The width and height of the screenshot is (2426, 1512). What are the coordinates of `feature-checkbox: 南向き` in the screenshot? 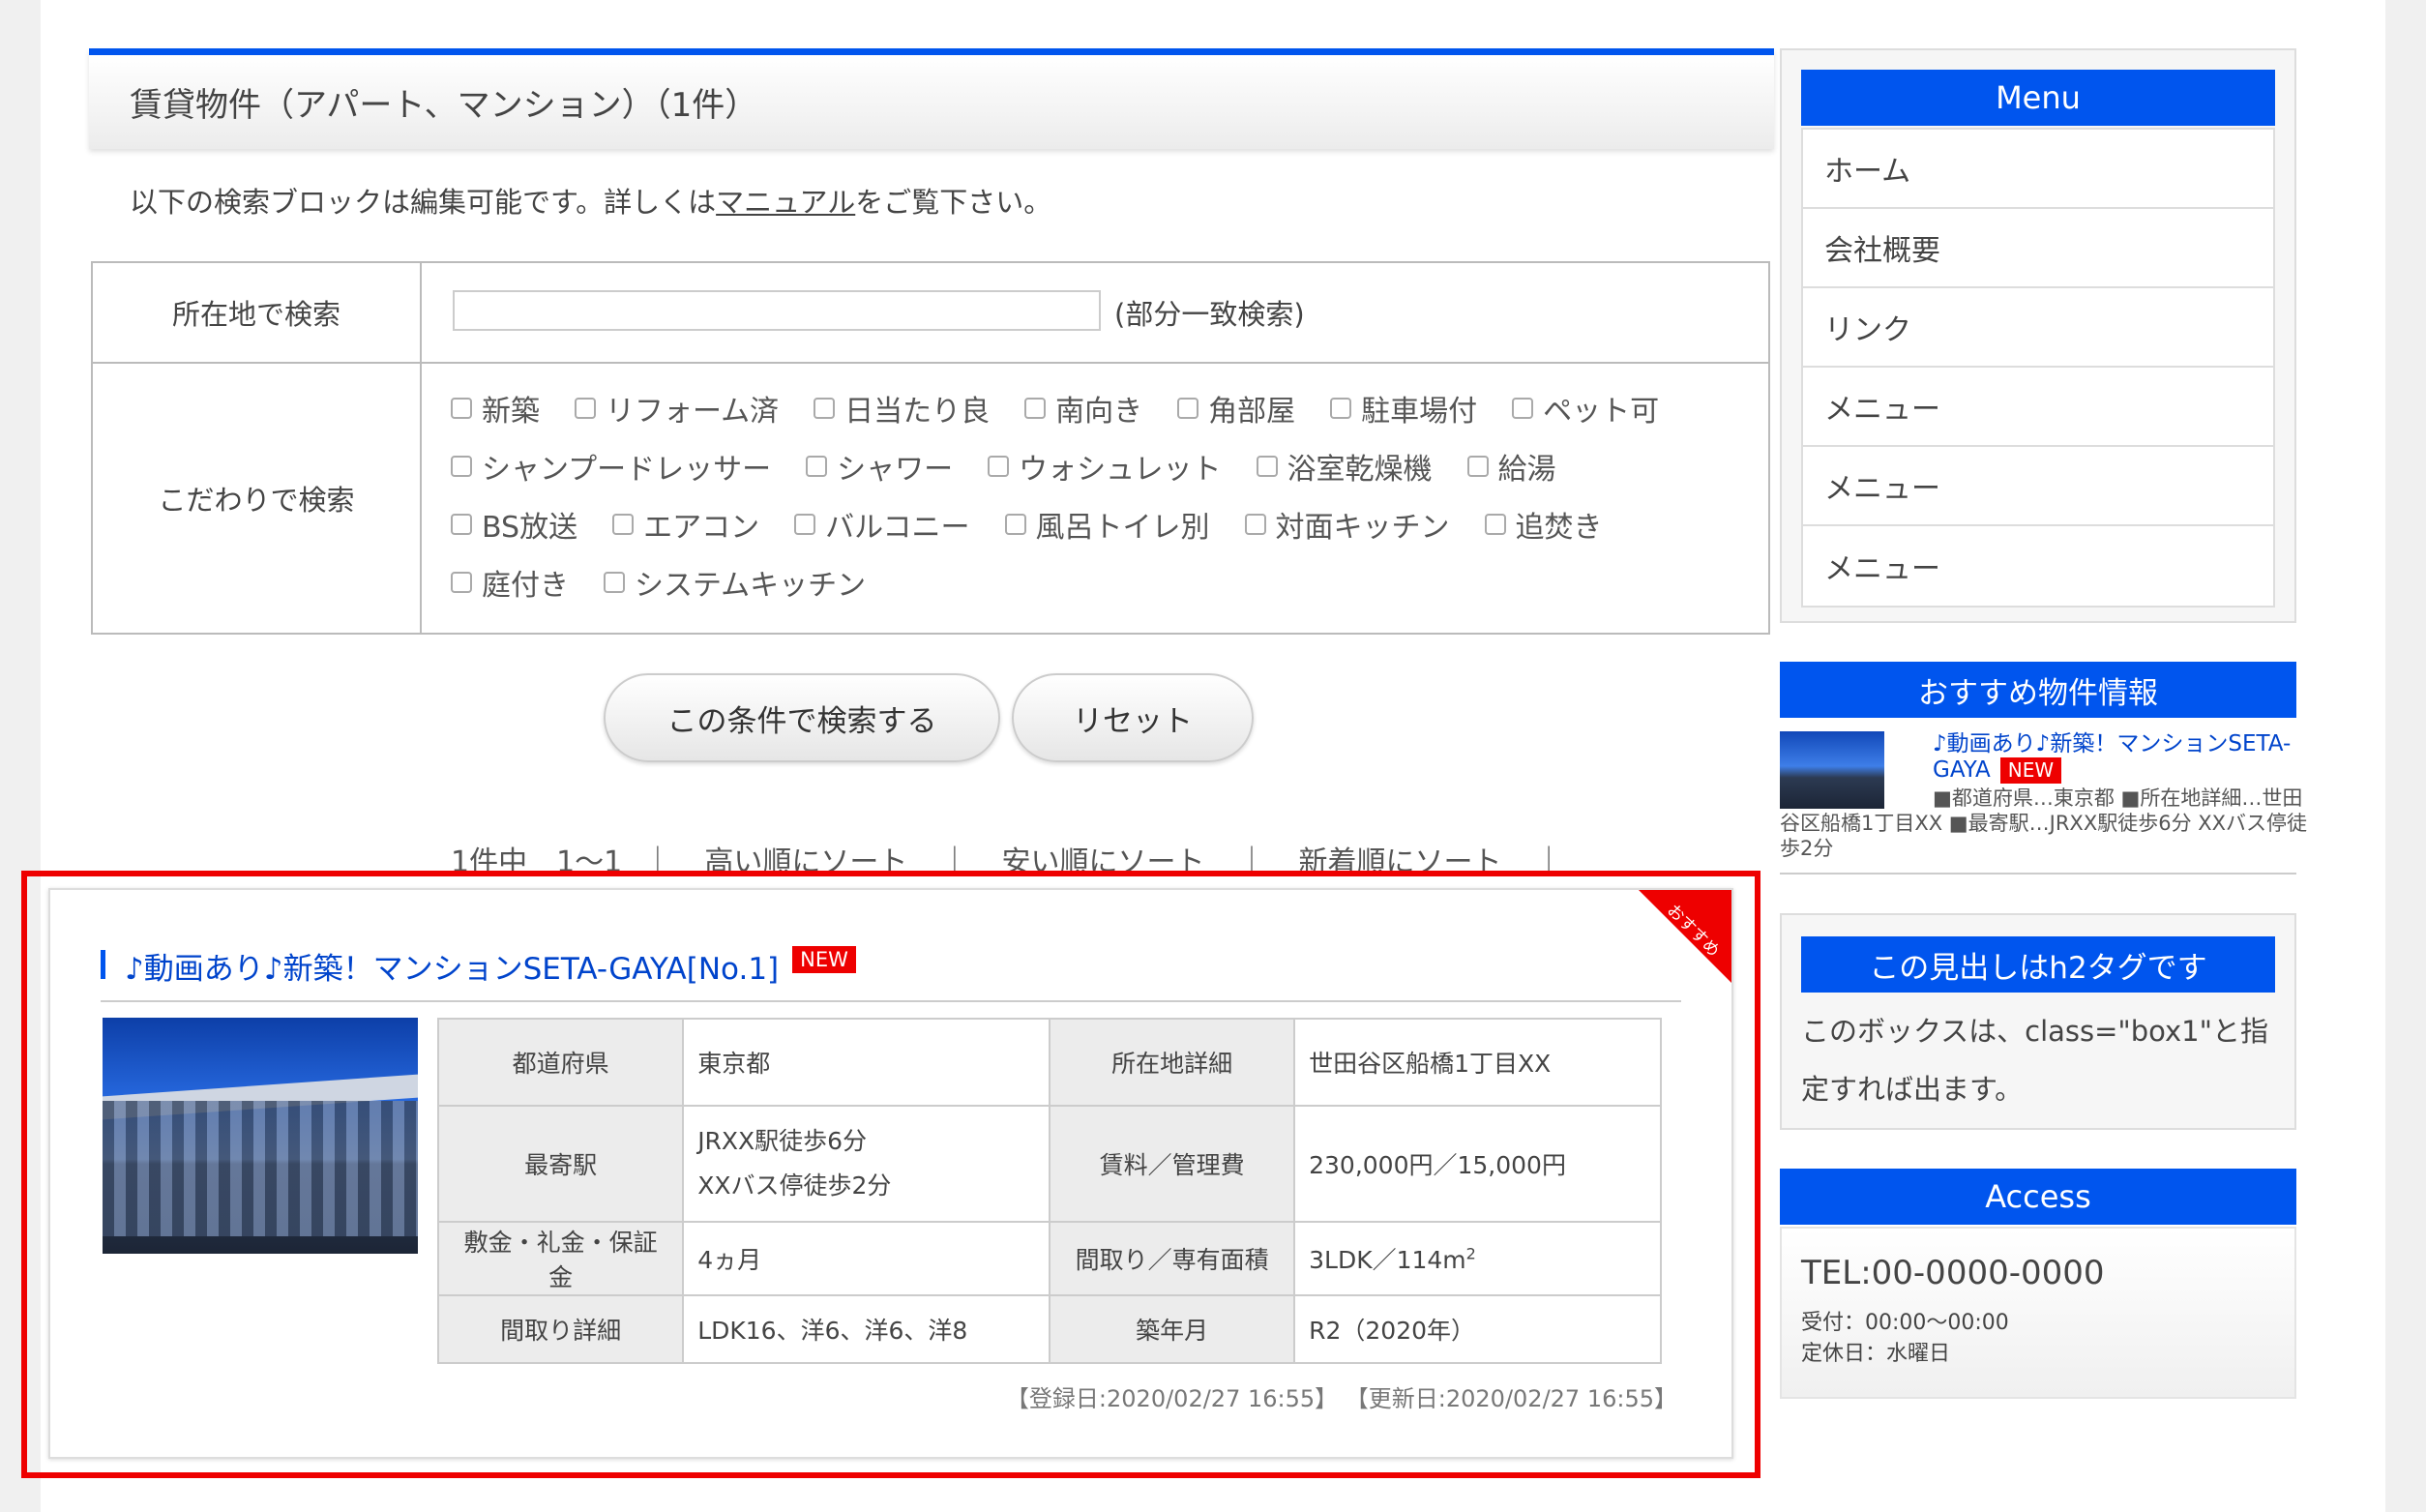 It's located at (1083, 408).